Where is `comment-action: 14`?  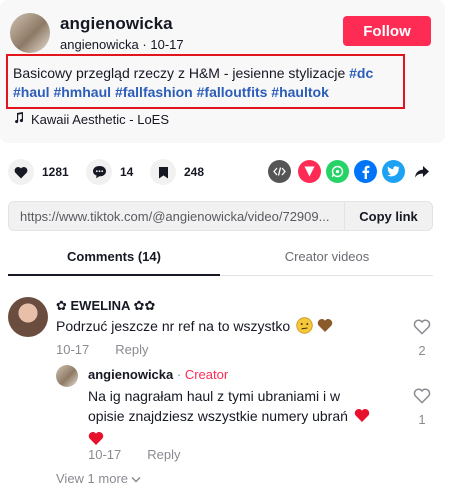 comment-action: 14 is located at coordinates (109, 172).